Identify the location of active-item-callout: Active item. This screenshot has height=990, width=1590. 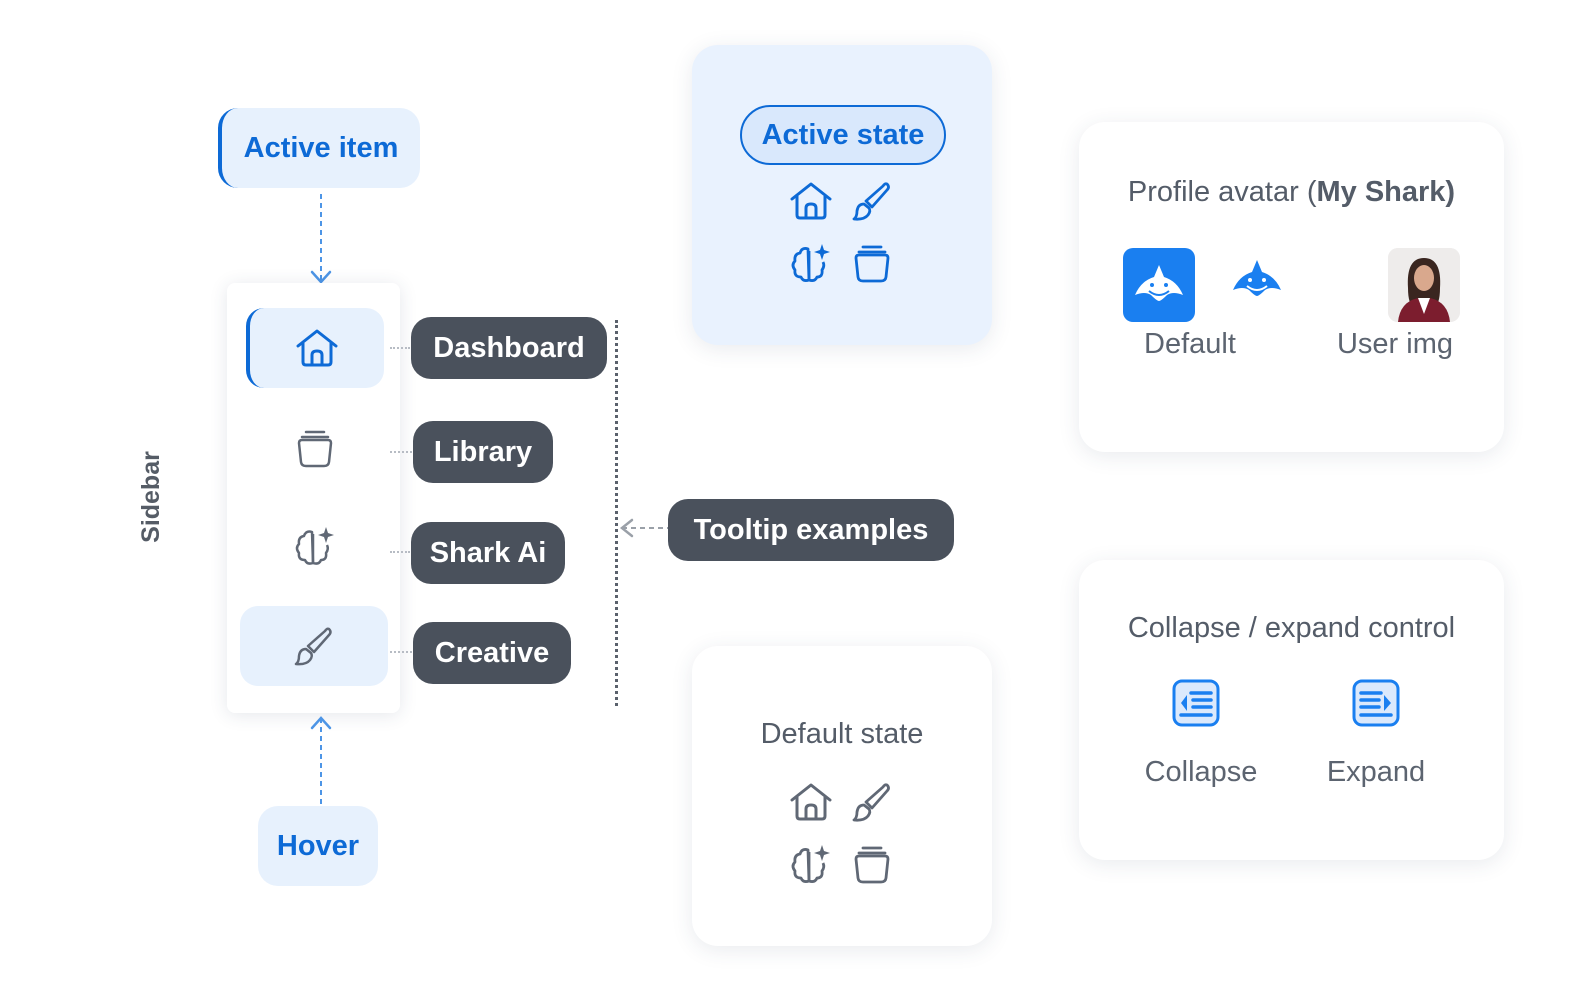
(319, 148).